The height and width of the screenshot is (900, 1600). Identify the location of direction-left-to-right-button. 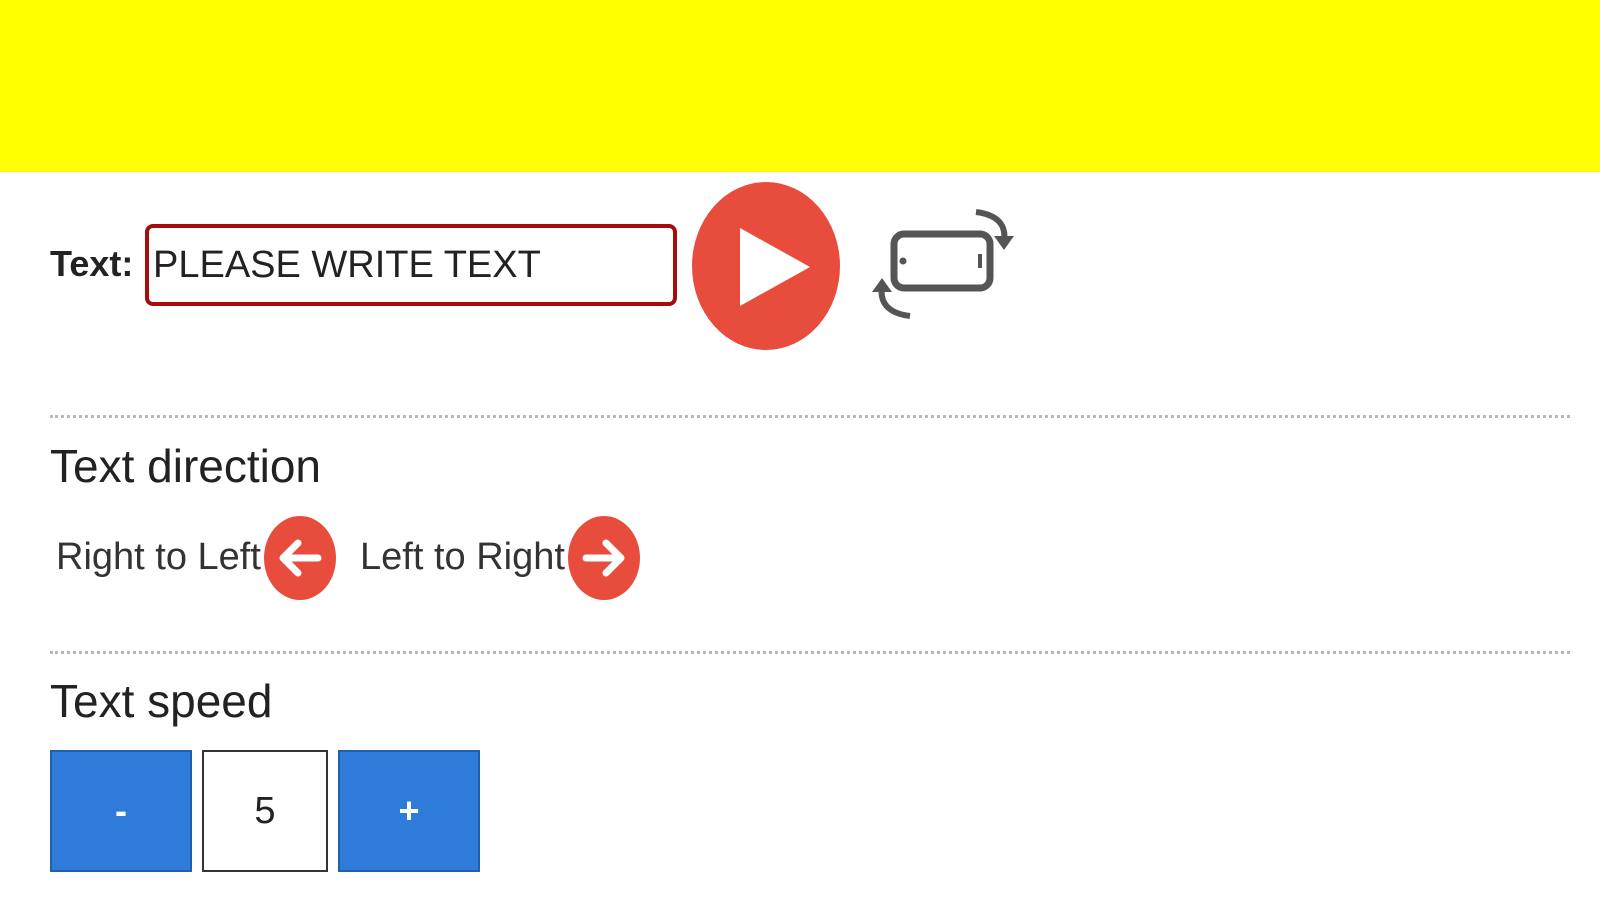
(604, 558).